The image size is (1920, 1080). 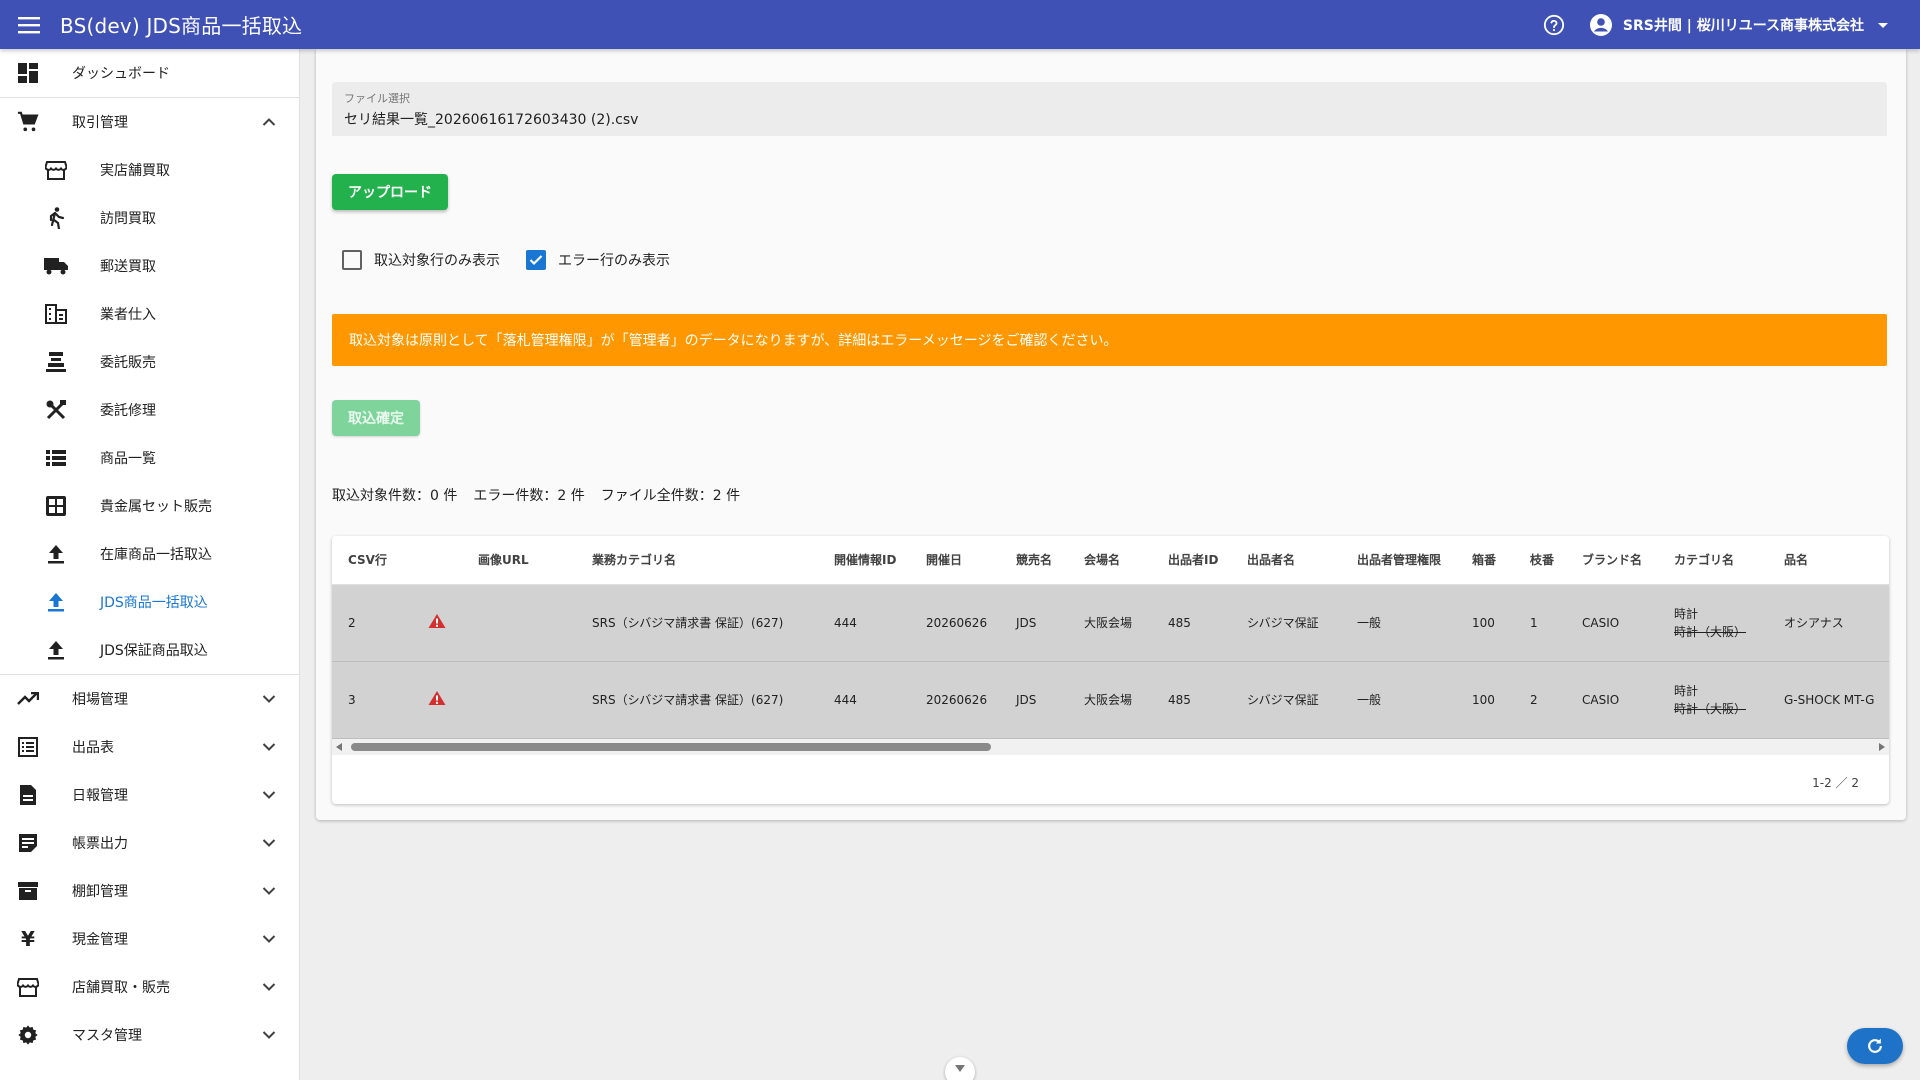 I want to click on cell-auction: JDS, so click(x=1034, y=700).